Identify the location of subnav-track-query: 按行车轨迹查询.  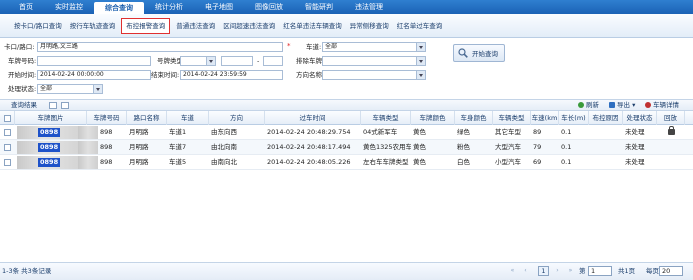
(93, 26).